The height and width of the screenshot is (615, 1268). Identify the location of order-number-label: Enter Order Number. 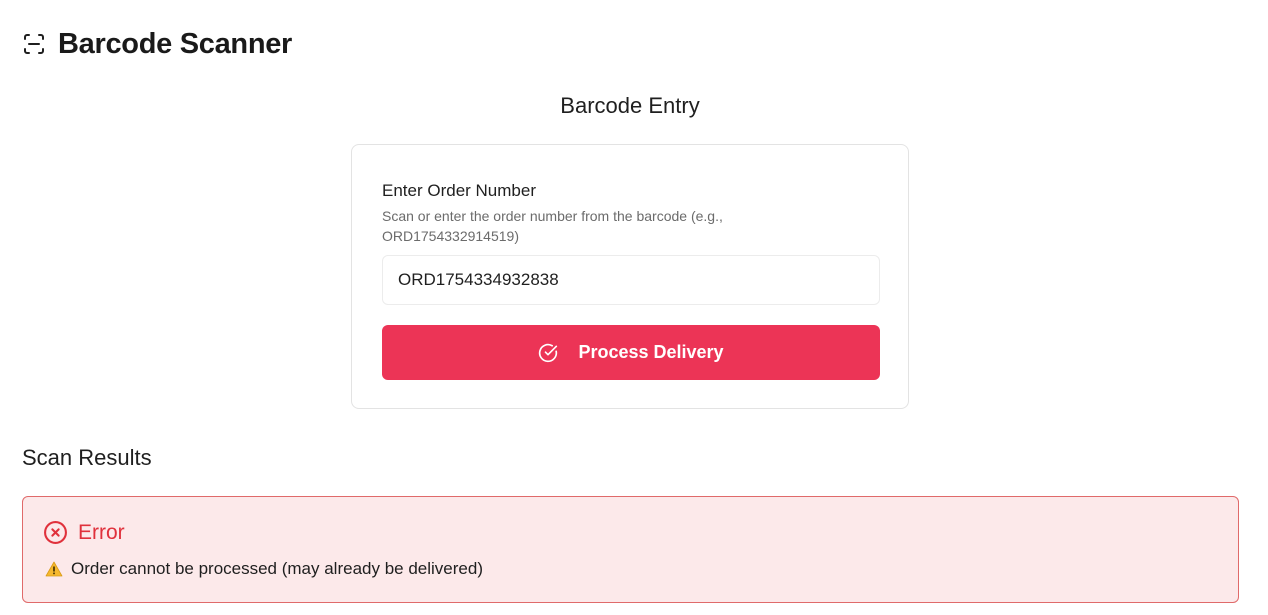
(459, 190).